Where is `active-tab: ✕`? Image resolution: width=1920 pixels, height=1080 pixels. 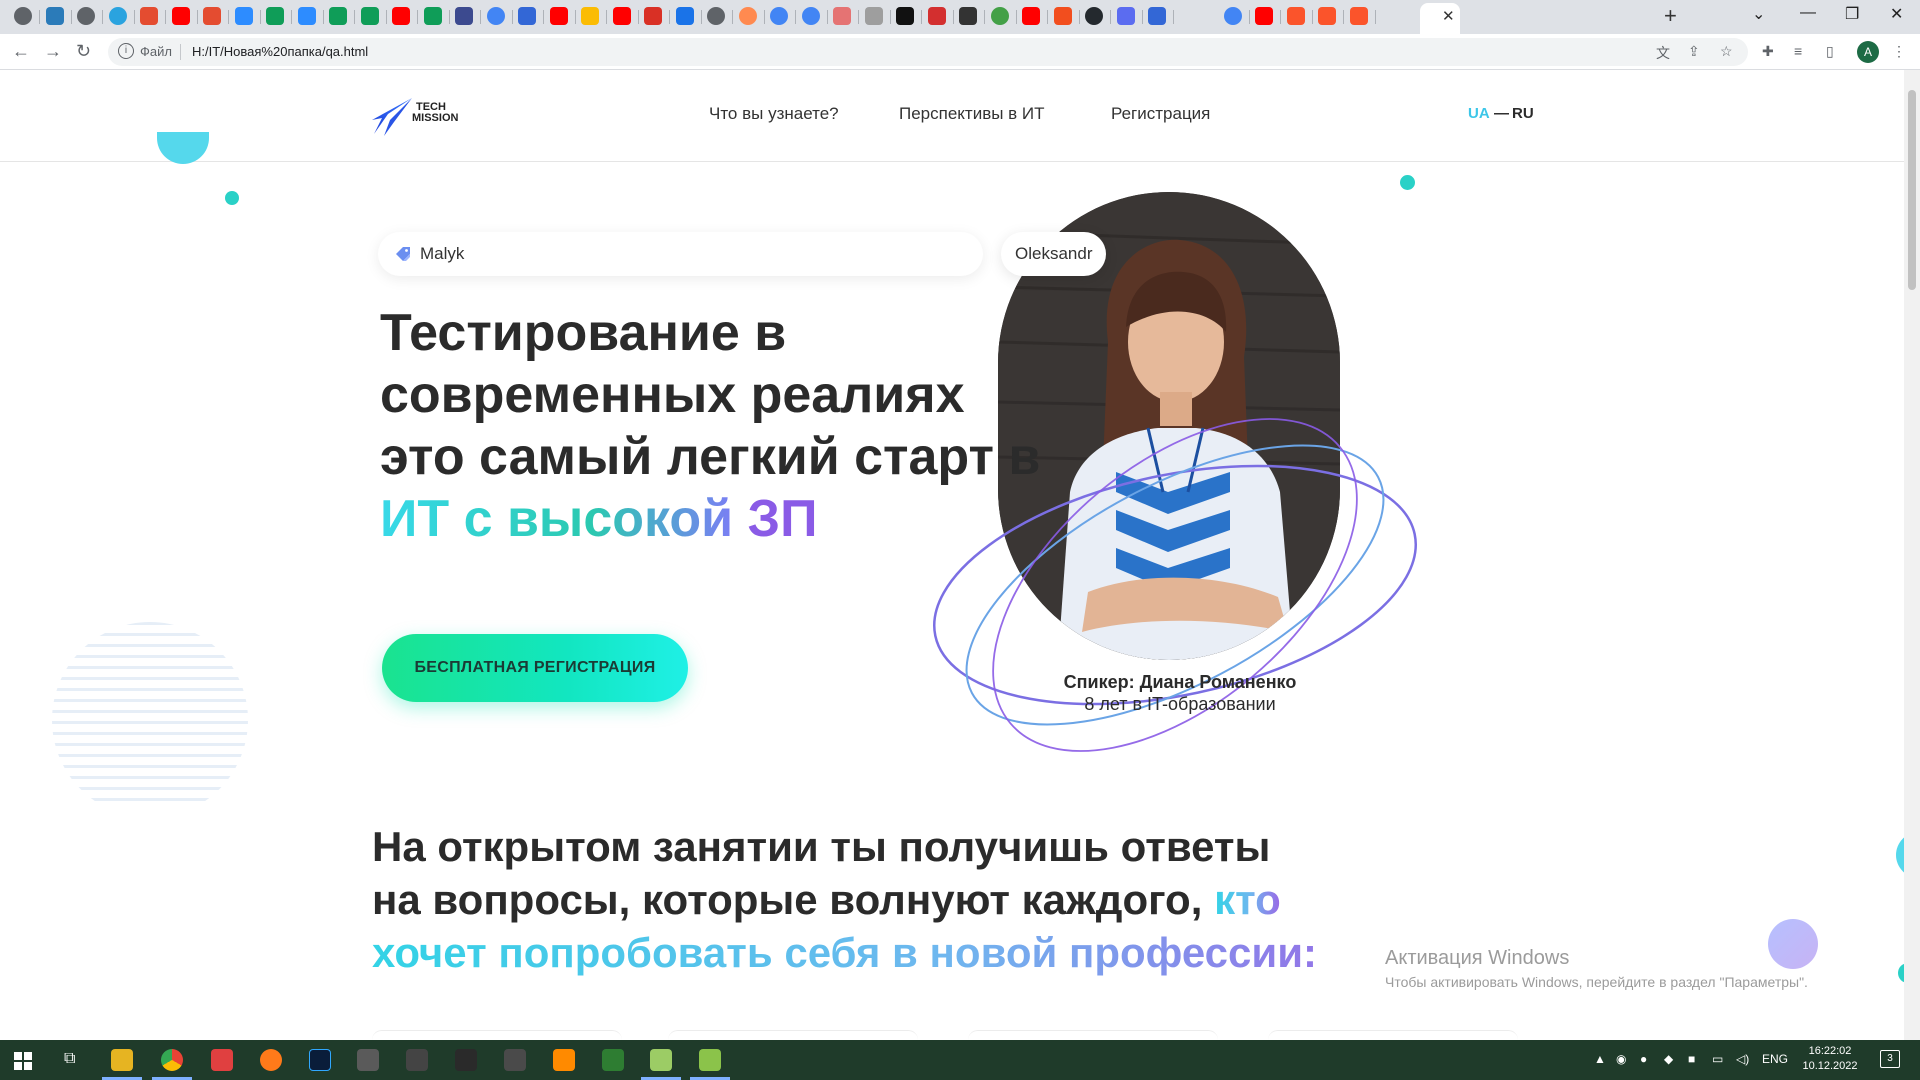 active-tab: ✕ is located at coordinates (1440, 18).